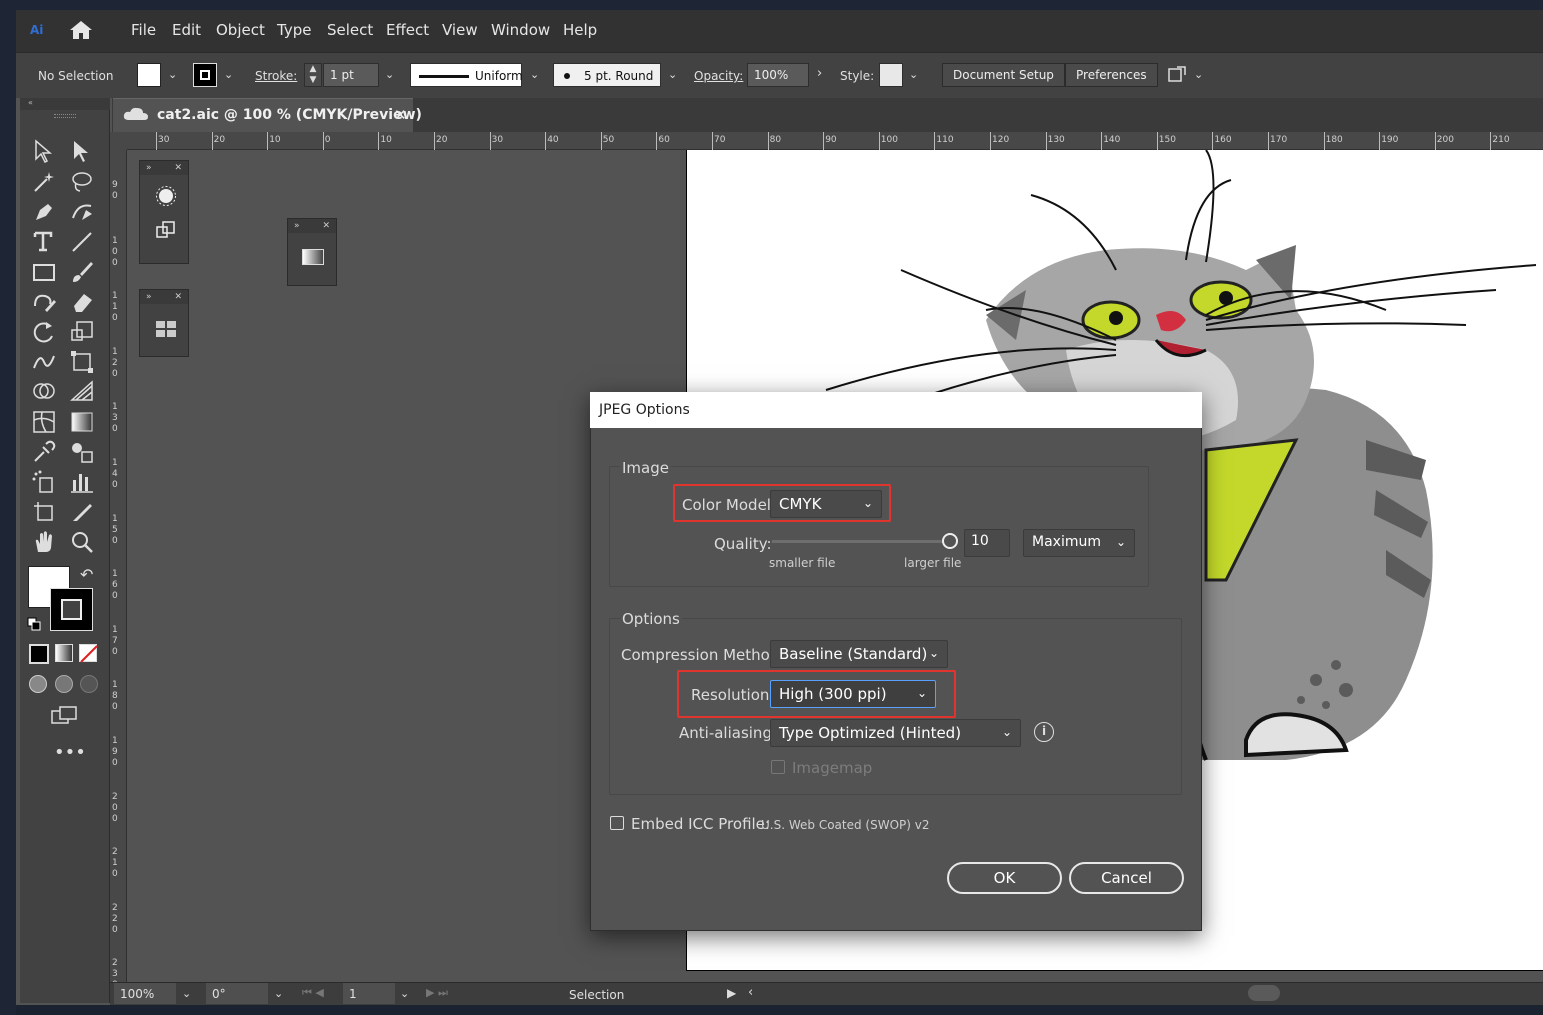 Image resolution: width=1543 pixels, height=1015 pixels. I want to click on ok-button: OK, so click(1004, 878).